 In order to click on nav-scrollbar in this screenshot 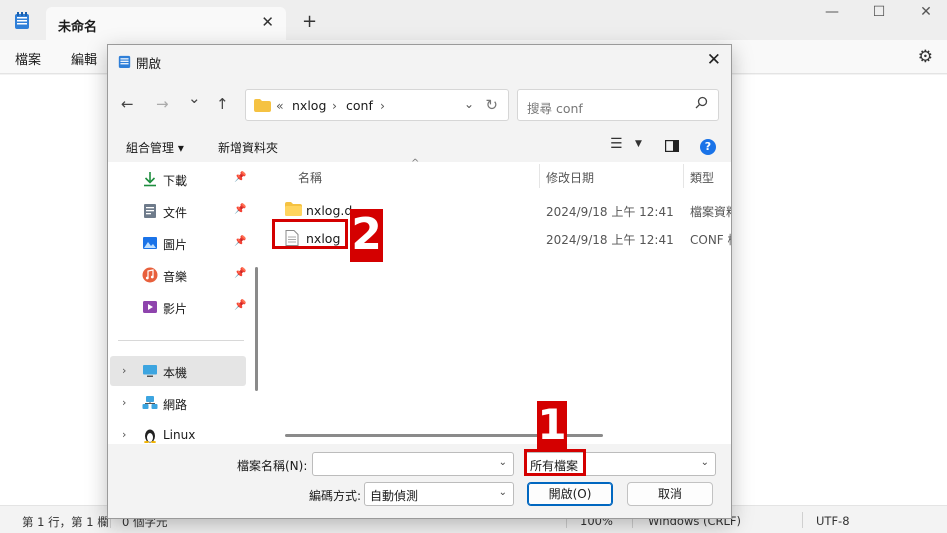, I will do `click(256, 329)`.